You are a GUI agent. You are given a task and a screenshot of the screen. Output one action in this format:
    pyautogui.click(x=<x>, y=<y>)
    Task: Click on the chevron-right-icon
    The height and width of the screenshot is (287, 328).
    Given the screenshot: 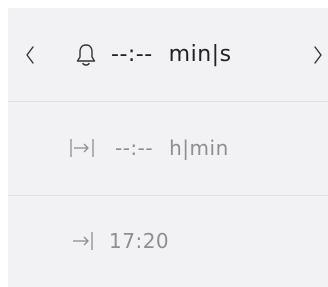 What is the action you would take?
    pyautogui.click(x=318, y=55)
    